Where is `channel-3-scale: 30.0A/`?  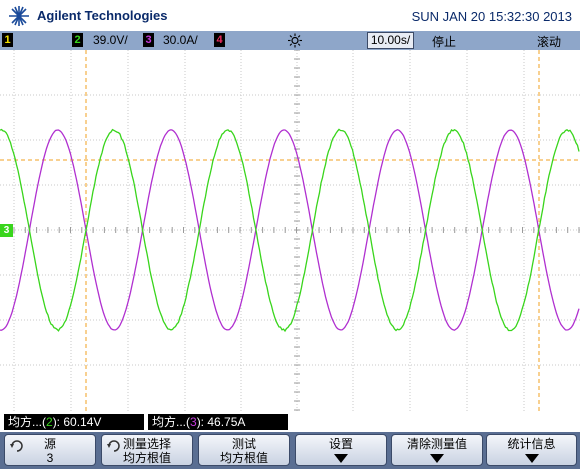 channel-3-scale: 30.0A/ is located at coordinates (180, 40).